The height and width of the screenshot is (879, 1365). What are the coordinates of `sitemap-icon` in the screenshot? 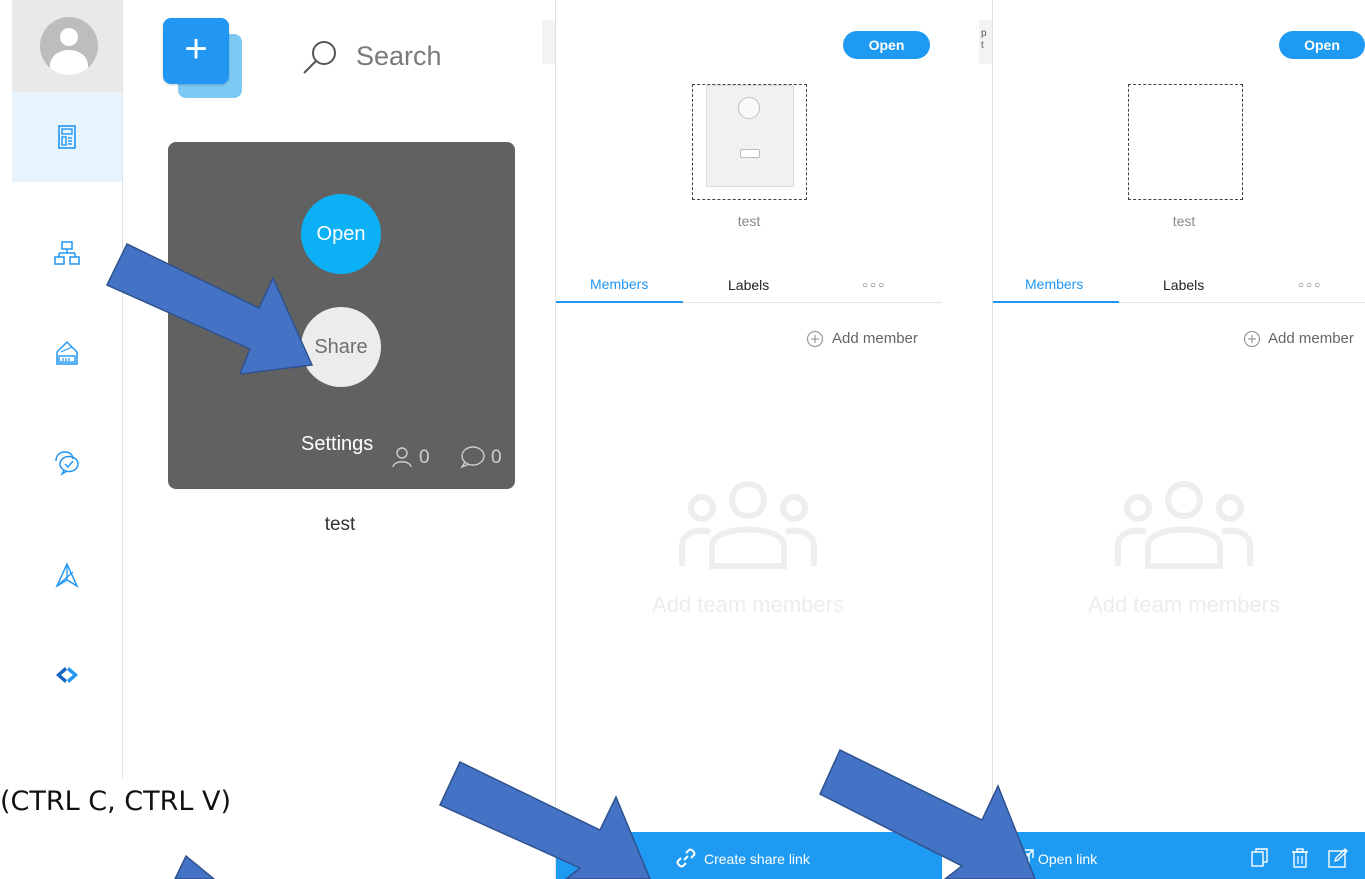 It's located at (67, 253).